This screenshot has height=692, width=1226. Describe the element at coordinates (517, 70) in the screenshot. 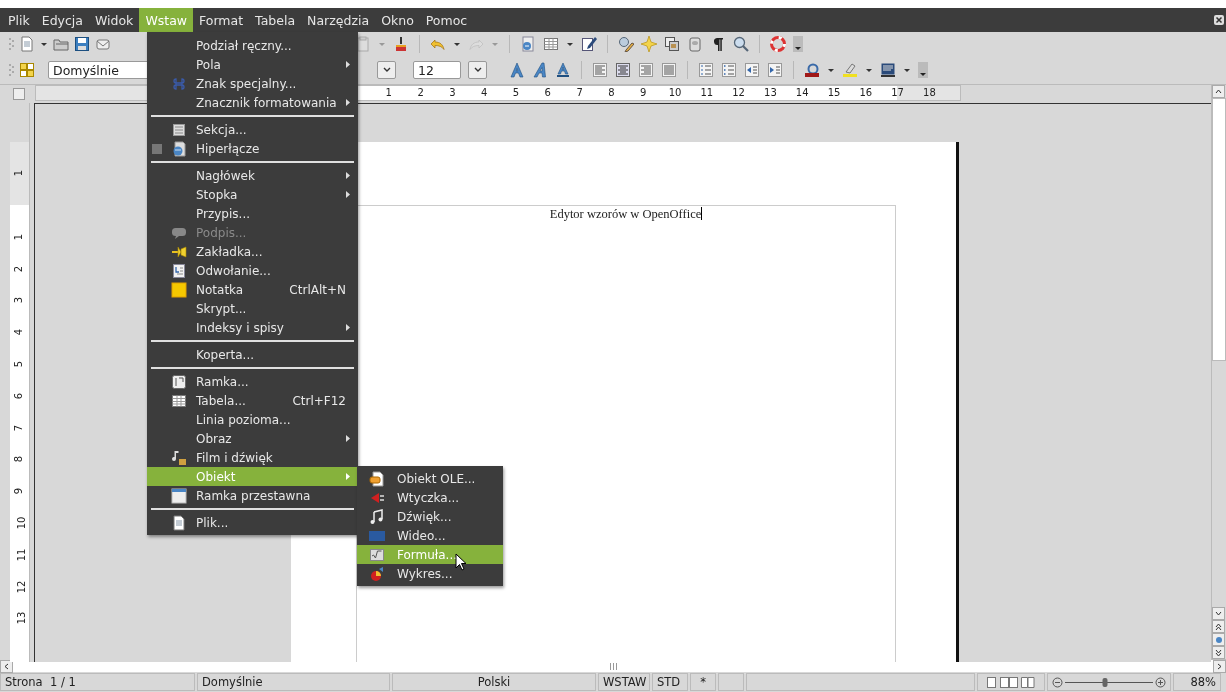

I see `outline-font-icon` at that location.